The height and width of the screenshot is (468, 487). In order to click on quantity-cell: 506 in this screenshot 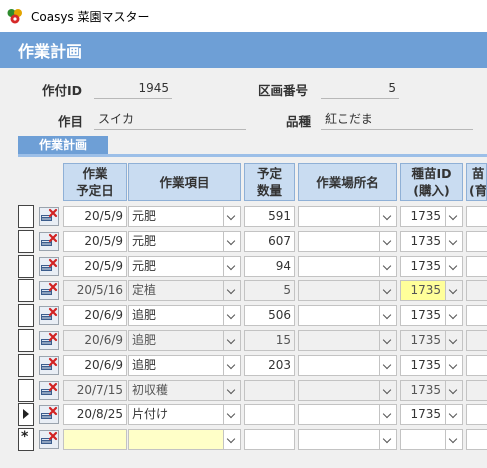, I will do `click(269, 316)`.